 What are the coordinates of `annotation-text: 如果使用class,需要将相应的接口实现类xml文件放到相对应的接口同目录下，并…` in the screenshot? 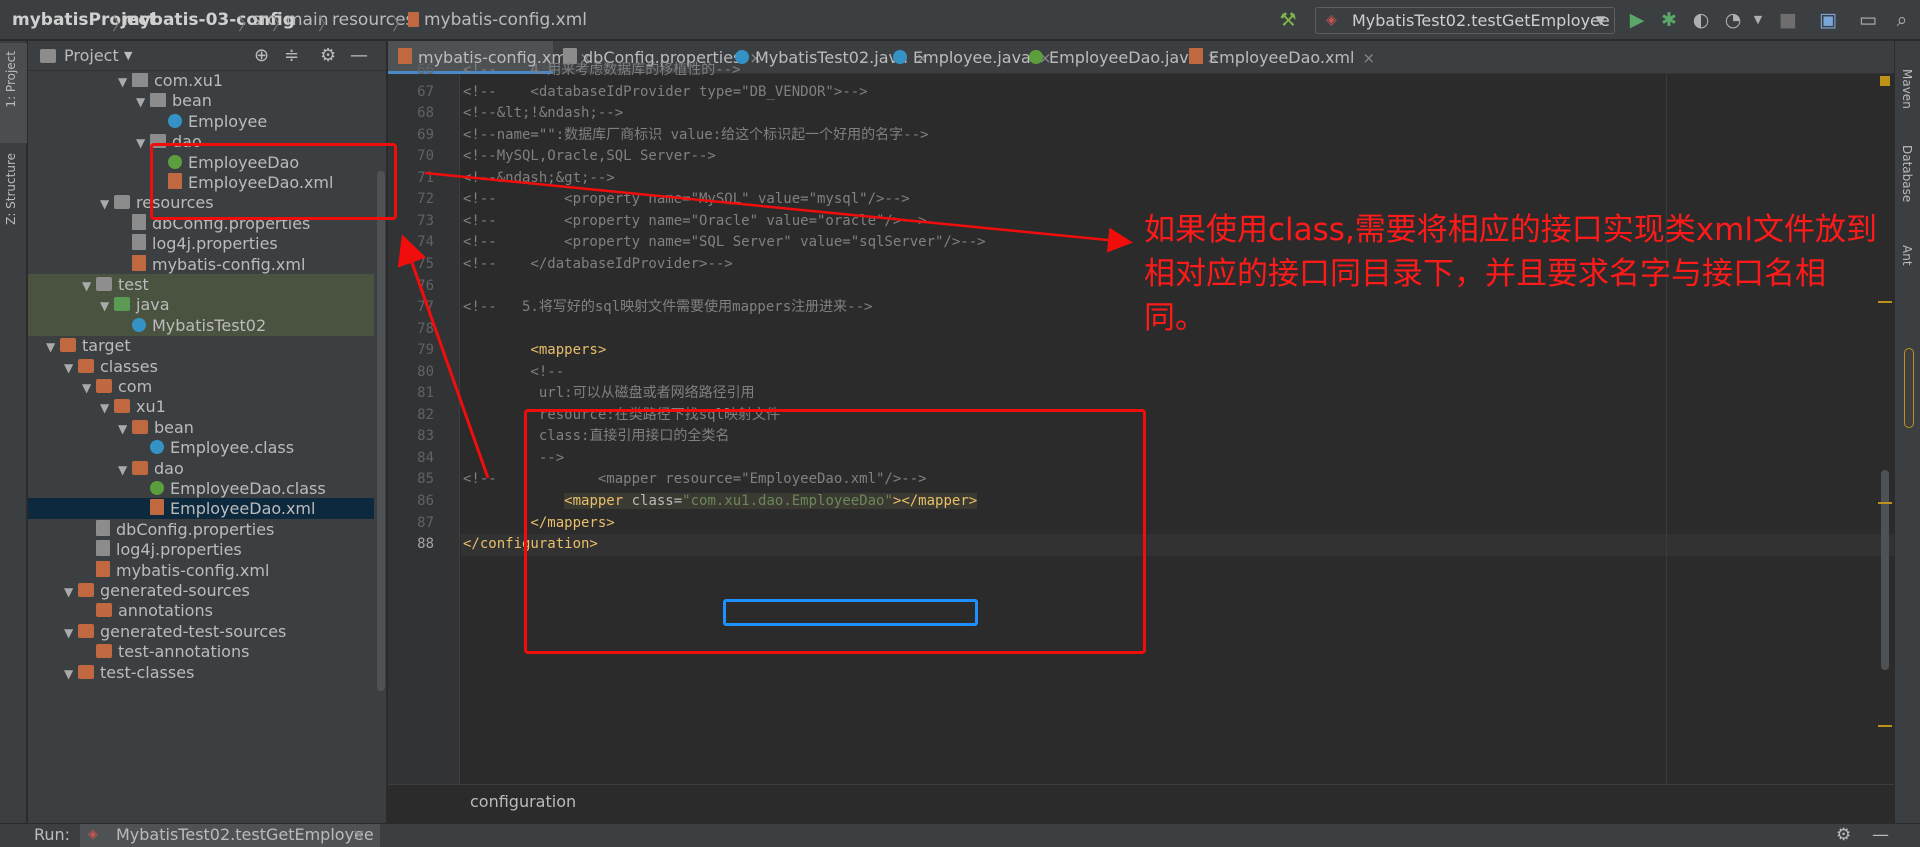 It's located at (1510, 274).